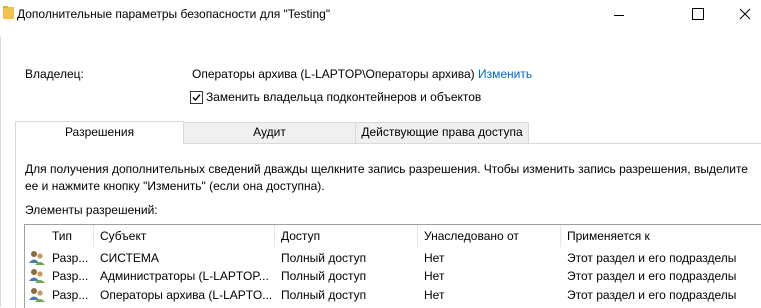  I want to click on close-icon, so click(745, 14).